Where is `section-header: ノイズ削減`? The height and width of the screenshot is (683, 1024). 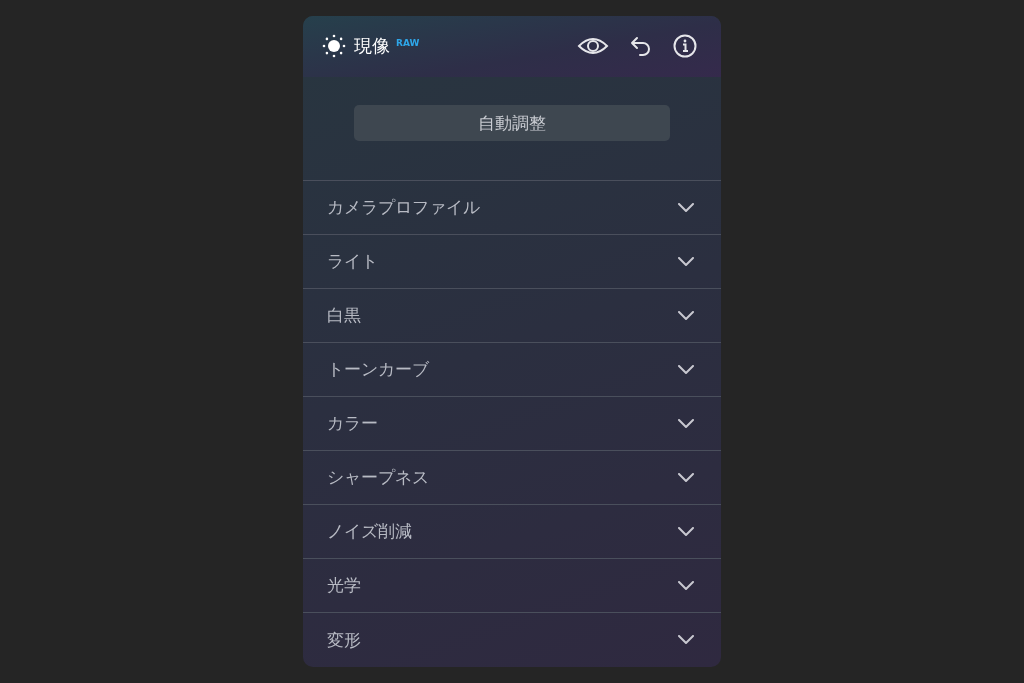 section-header: ノイズ削減 is located at coordinates (512, 532).